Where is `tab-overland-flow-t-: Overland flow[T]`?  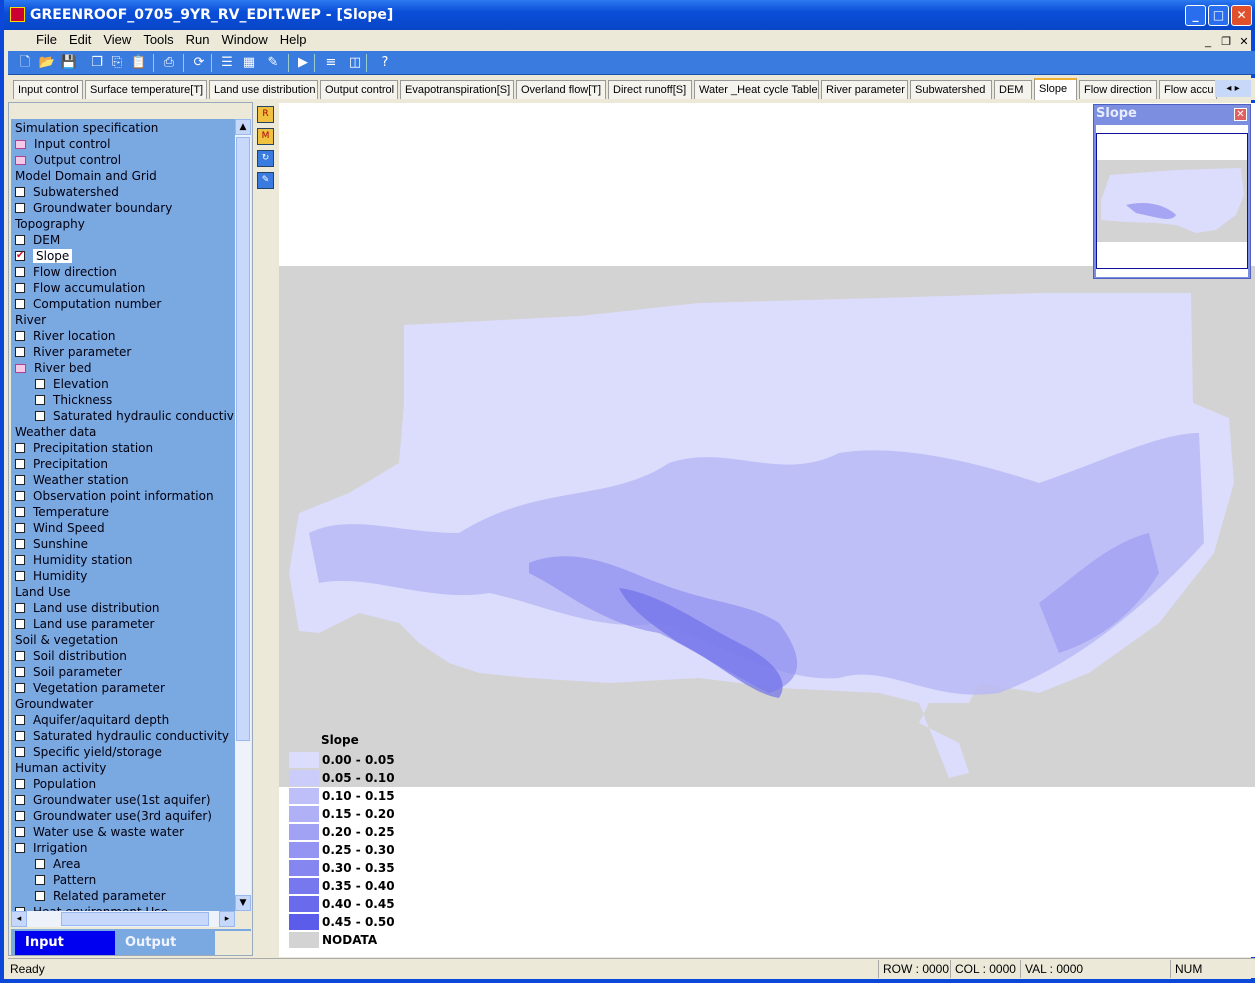
tab-overland-flow-t-: Overland flow[T] is located at coordinates (561, 89).